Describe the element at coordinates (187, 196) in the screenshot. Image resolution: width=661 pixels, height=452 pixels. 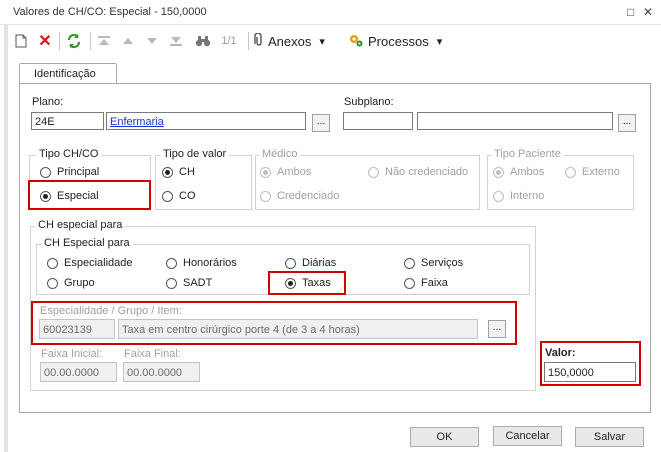
I see `radio-label: CO` at that location.